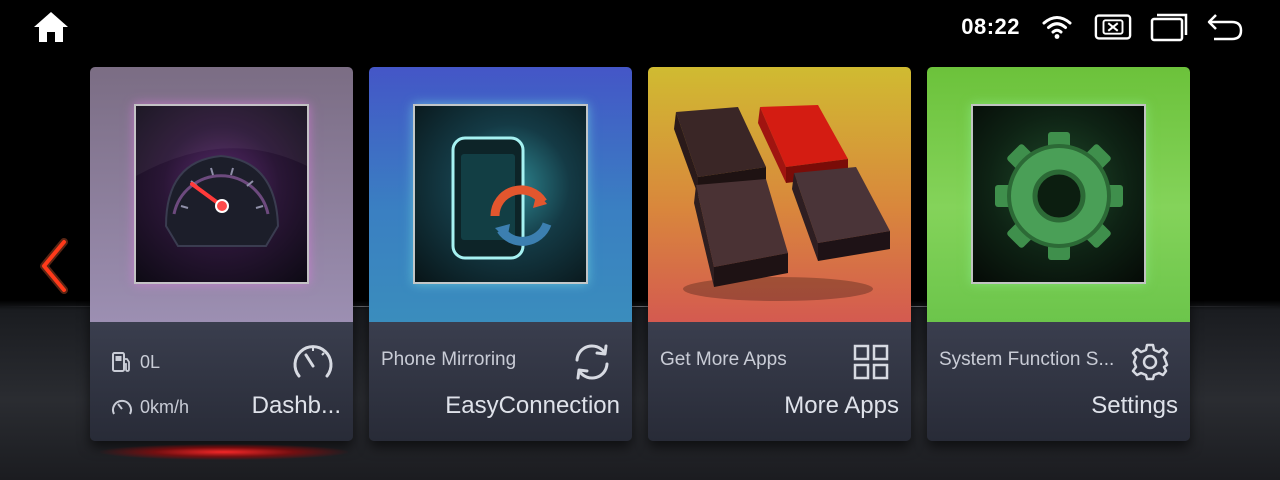 The image size is (1280, 480). What do you see at coordinates (841, 405) in the screenshot?
I see `more-apps-title: More Apps` at bounding box center [841, 405].